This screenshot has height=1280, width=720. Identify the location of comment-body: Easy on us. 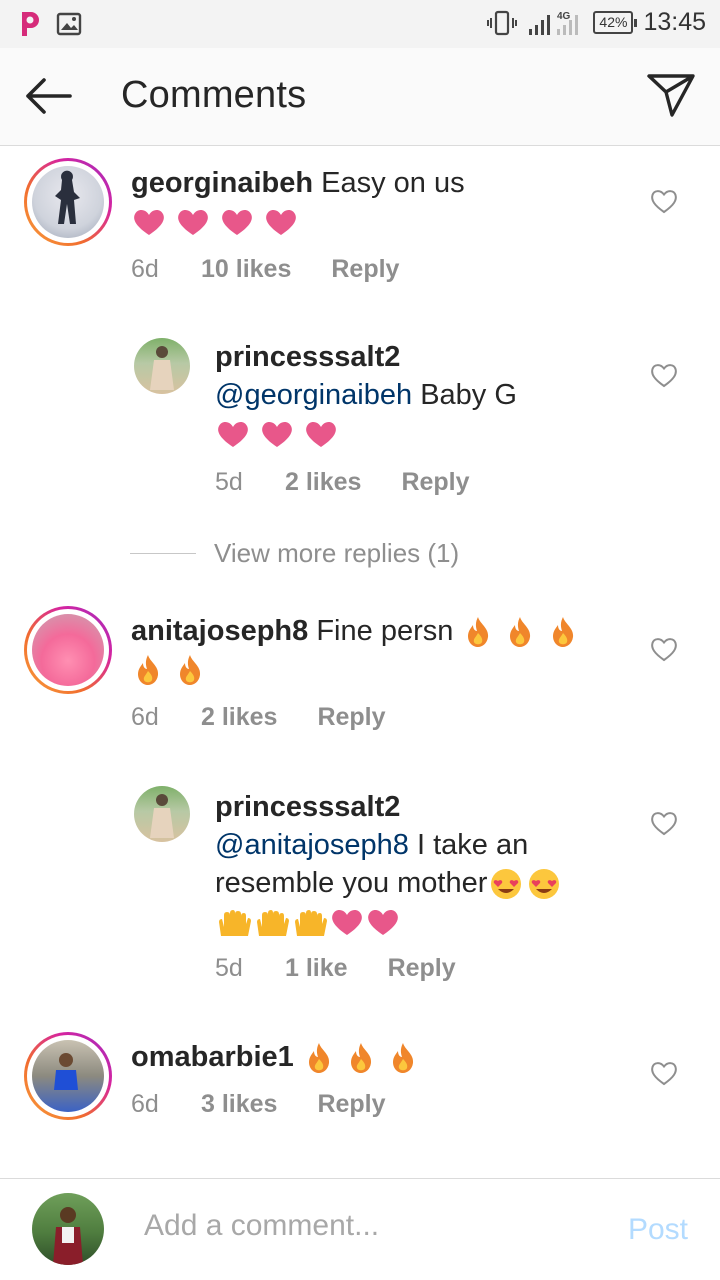
(393, 183).